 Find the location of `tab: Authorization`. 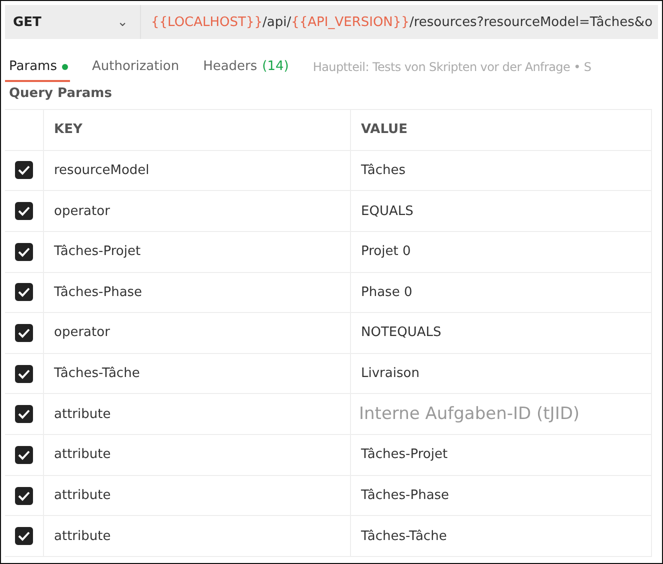

tab: Authorization is located at coordinates (135, 70).